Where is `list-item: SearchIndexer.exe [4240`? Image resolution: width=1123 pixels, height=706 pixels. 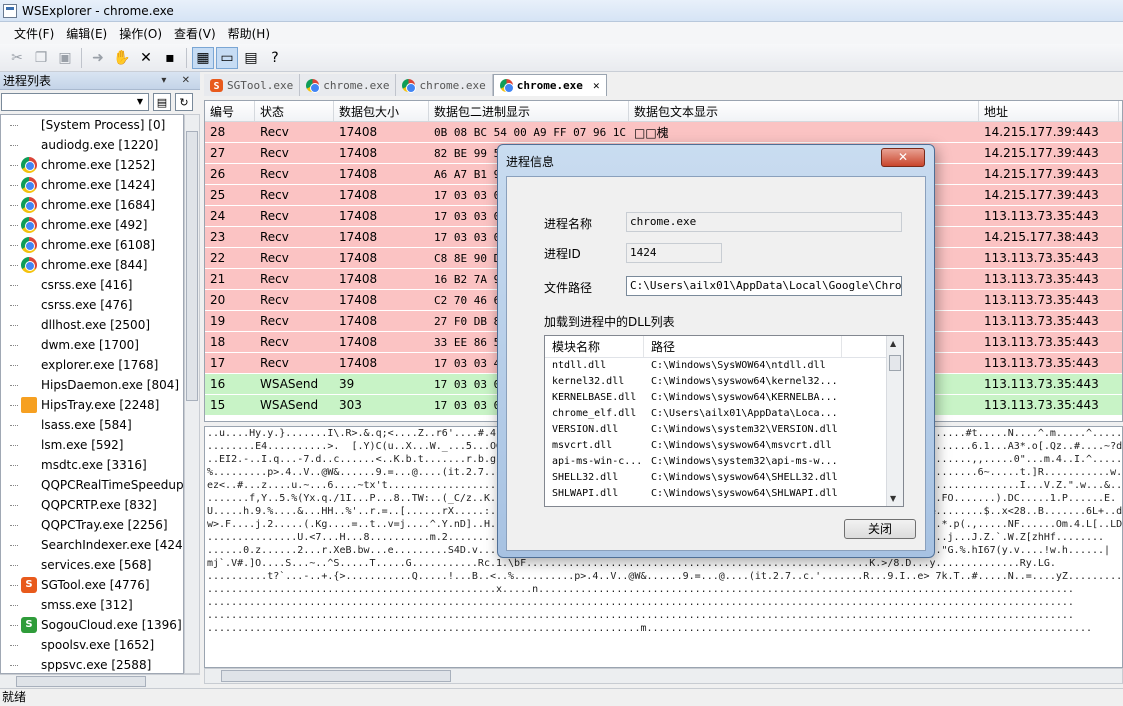 list-item: SearchIndexer.exe [4240 is located at coordinates (92, 545).